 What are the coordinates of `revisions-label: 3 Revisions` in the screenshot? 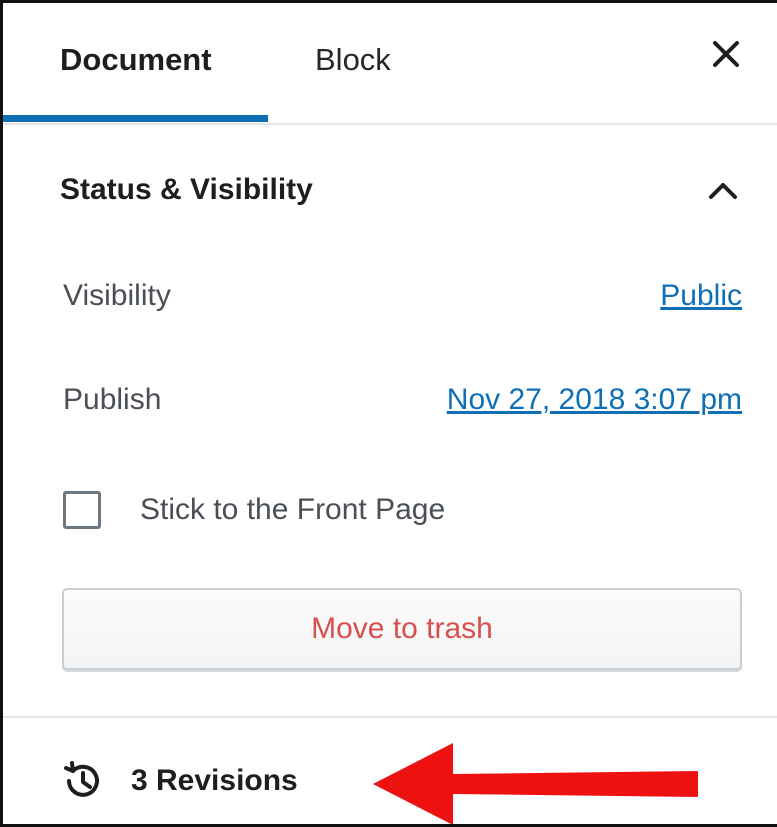 It's located at (214, 780).